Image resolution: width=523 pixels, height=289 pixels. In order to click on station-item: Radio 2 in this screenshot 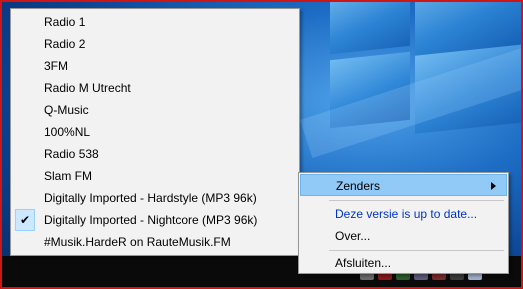, I will do `click(155, 44)`.